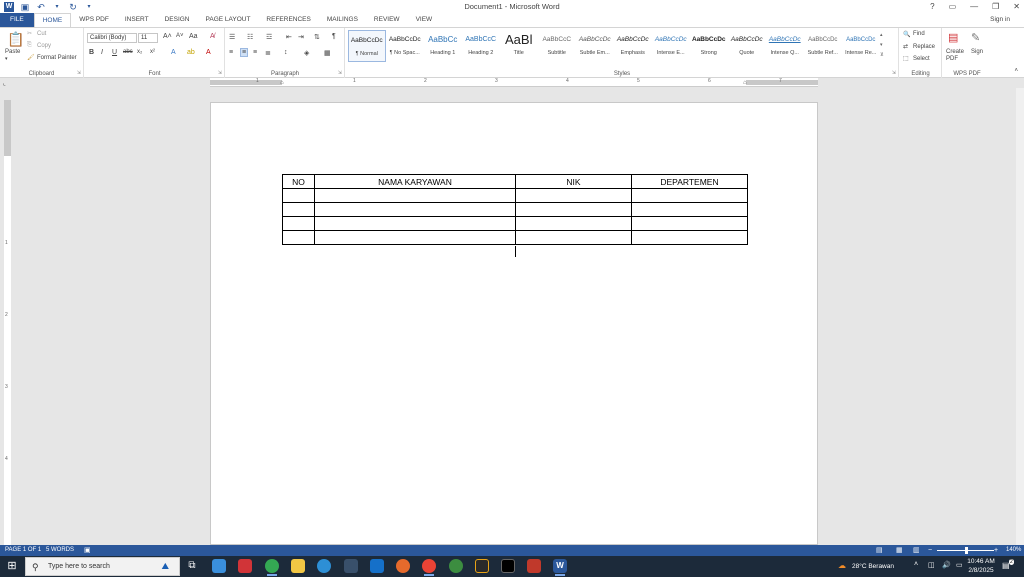 This screenshot has height=577, width=1024. I want to click on style-subtitle: AaBbCcC Subtitle, so click(557, 46).